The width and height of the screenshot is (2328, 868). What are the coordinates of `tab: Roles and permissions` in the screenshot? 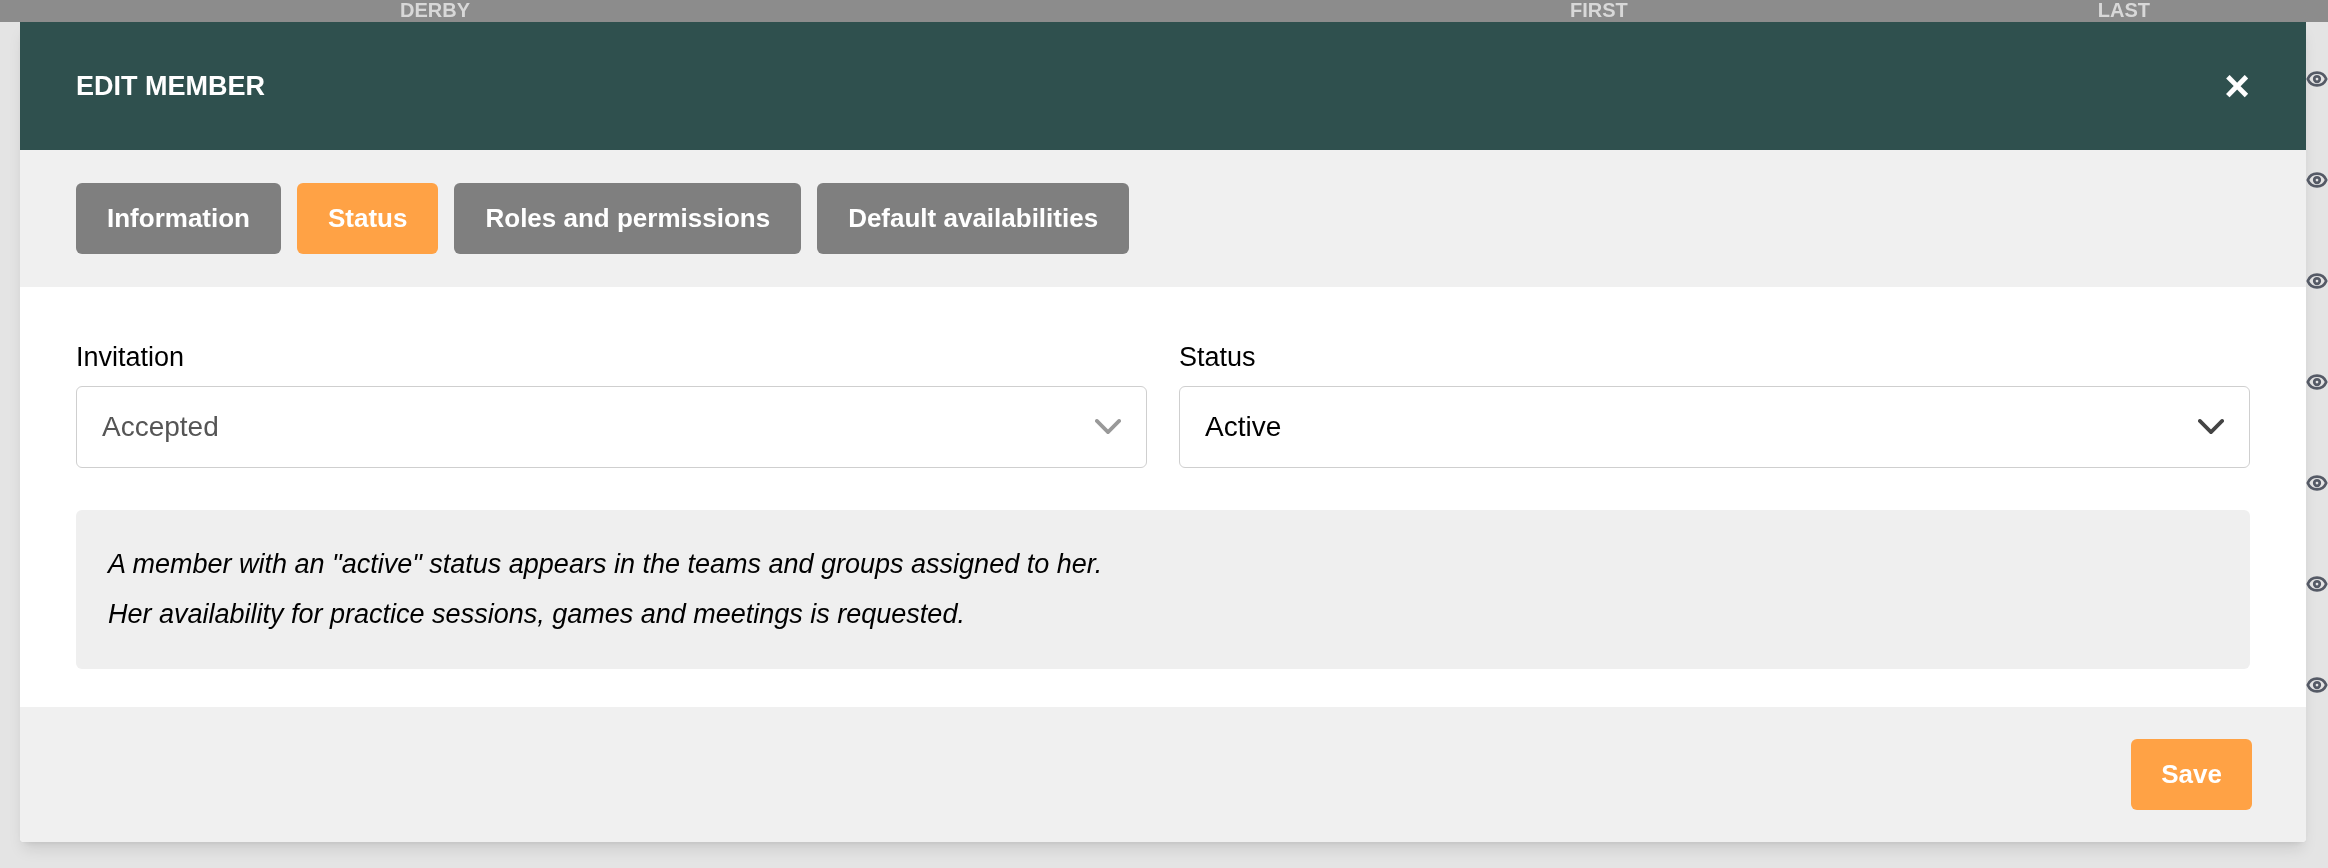 It's located at (628, 218).